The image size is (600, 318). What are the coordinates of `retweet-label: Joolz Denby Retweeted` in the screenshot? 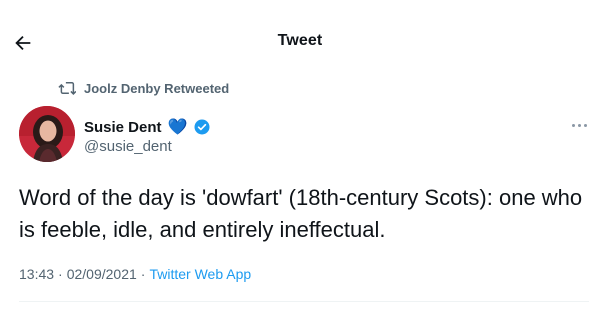 It's located at (156, 88).